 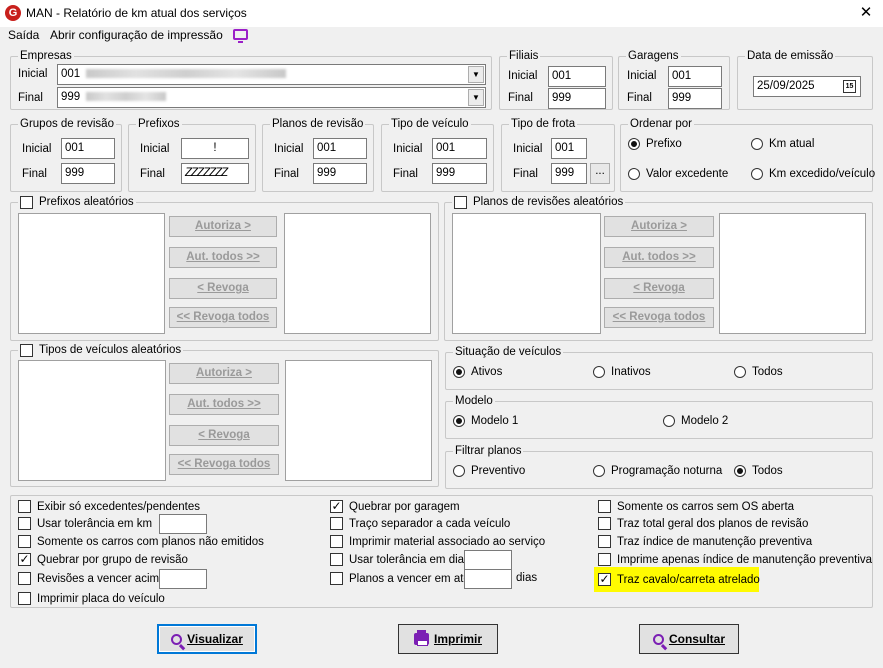 I want to click on menu-bar: Saída Abrir configuração de impressão, so click(x=441, y=37).